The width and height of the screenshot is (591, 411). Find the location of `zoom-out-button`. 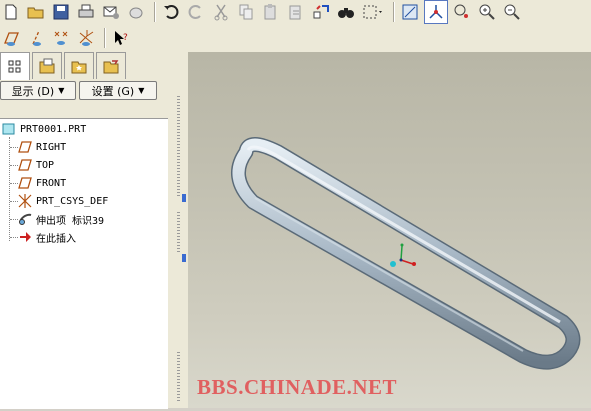

zoom-out-button is located at coordinates (512, 12).